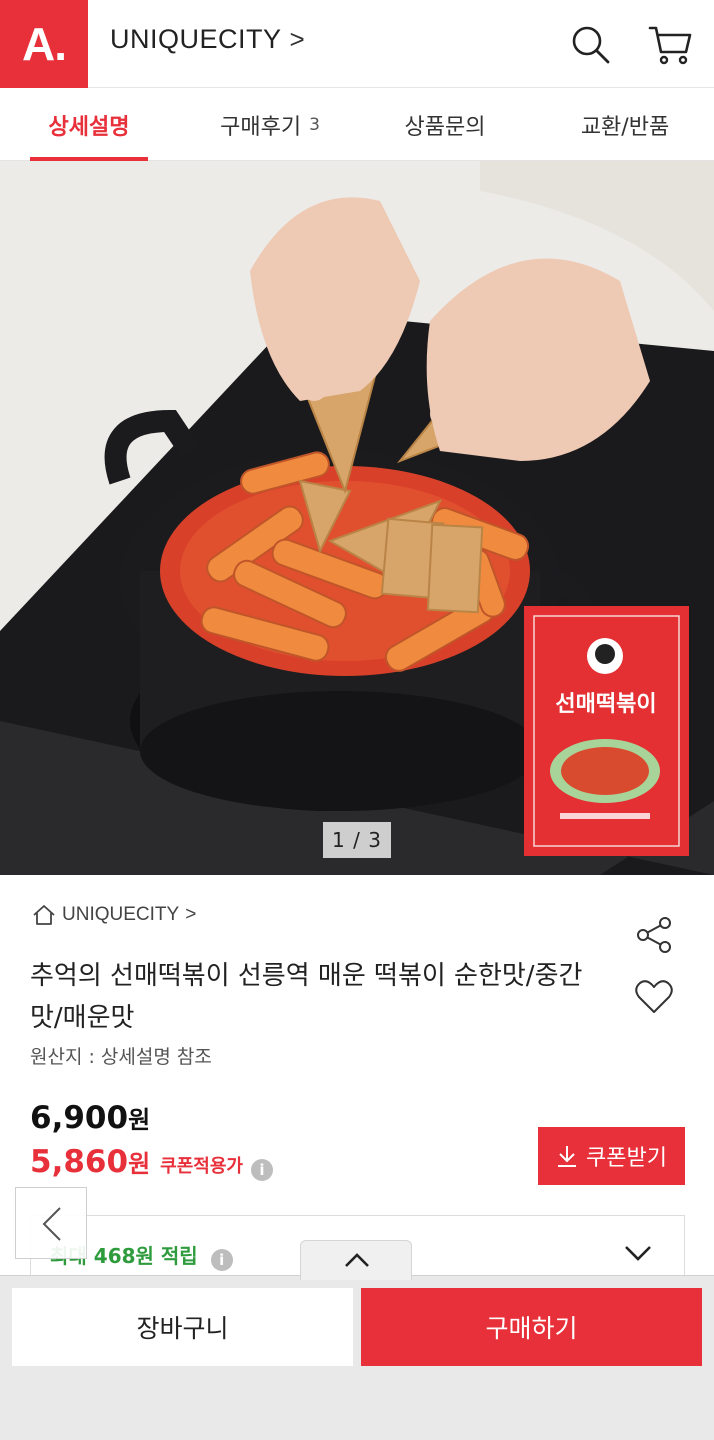 The image size is (714, 1440). I want to click on chevron-up-icon, so click(357, 1260).